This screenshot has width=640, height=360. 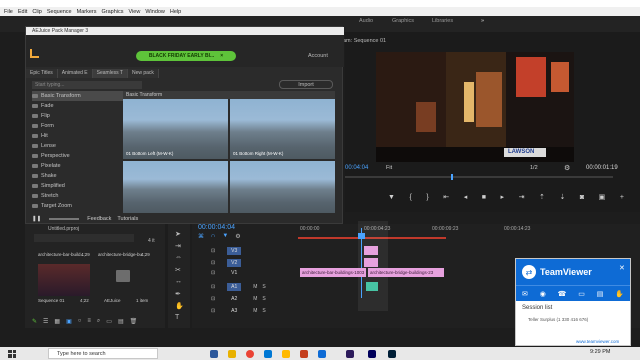 I want to click on menu-window: Window, so click(x=155, y=12).